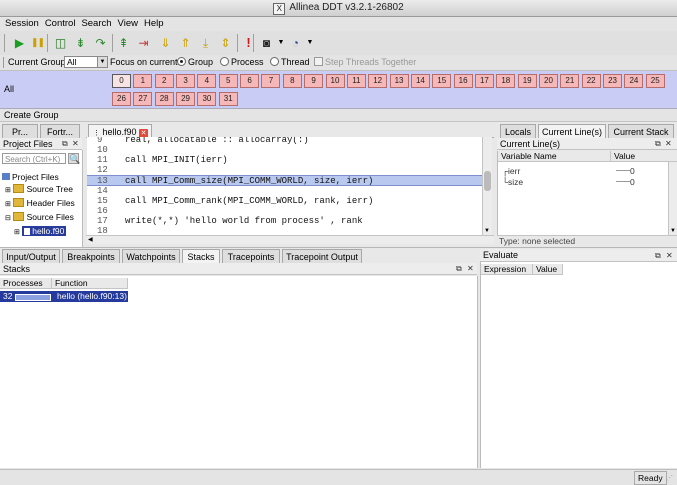 Image resolution: width=677 pixels, height=485 pixels. What do you see at coordinates (207, 99) in the screenshot?
I see `process-box: 30` at bounding box center [207, 99].